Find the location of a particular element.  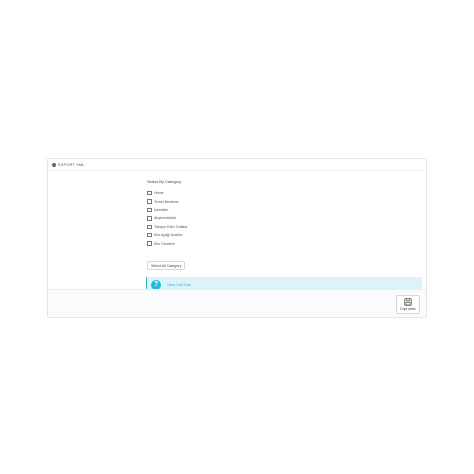

panel-footer: Dışa aktar is located at coordinates (237, 303).